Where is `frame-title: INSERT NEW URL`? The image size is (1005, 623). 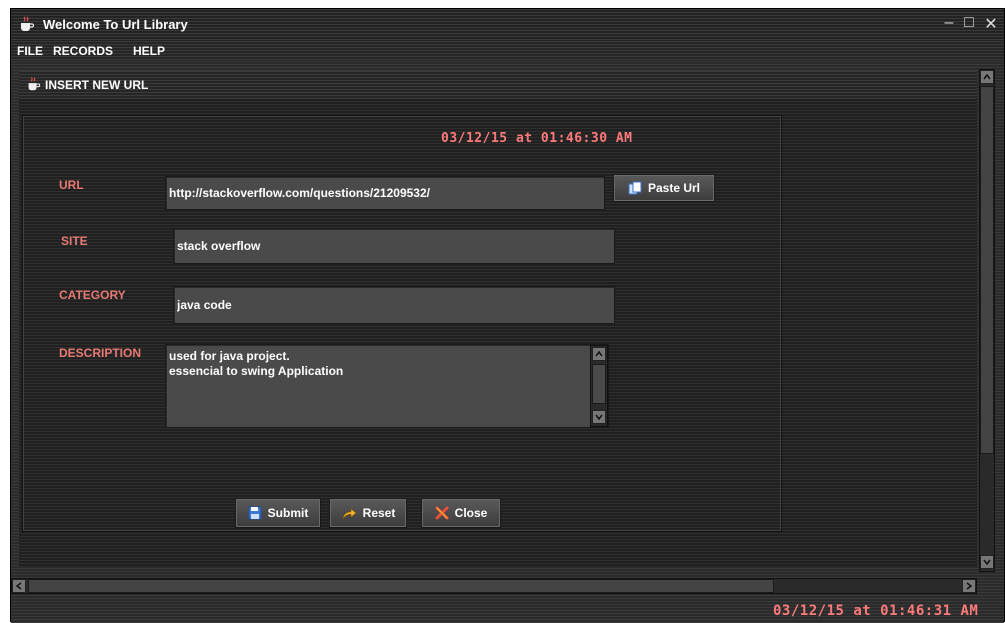 frame-title: INSERT NEW URL is located at coordinates (97, 85).